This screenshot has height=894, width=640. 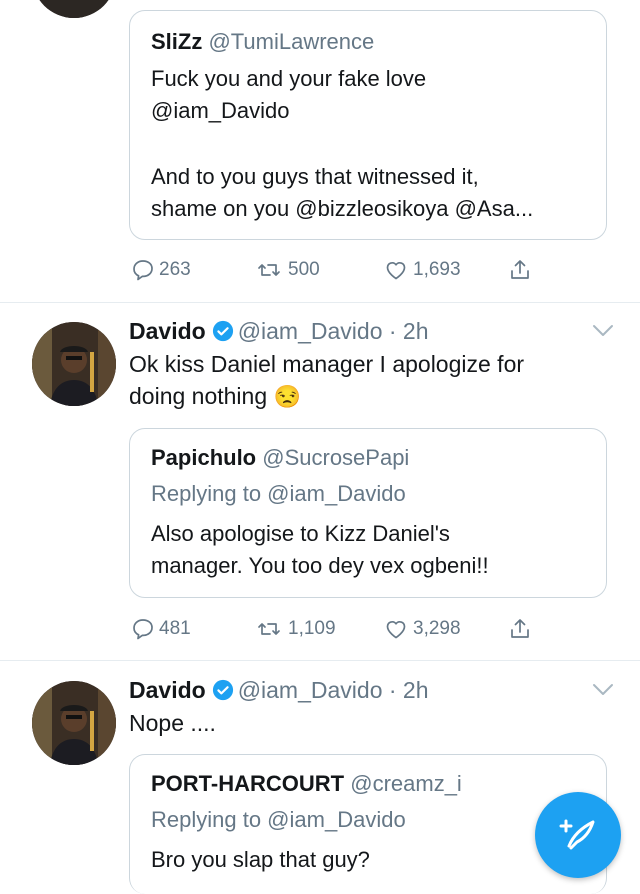 What do you see at coordinates (177, 41) in the screenshot?
I see `quoted-author-name: SliZz` at bounding box center [177, 41].